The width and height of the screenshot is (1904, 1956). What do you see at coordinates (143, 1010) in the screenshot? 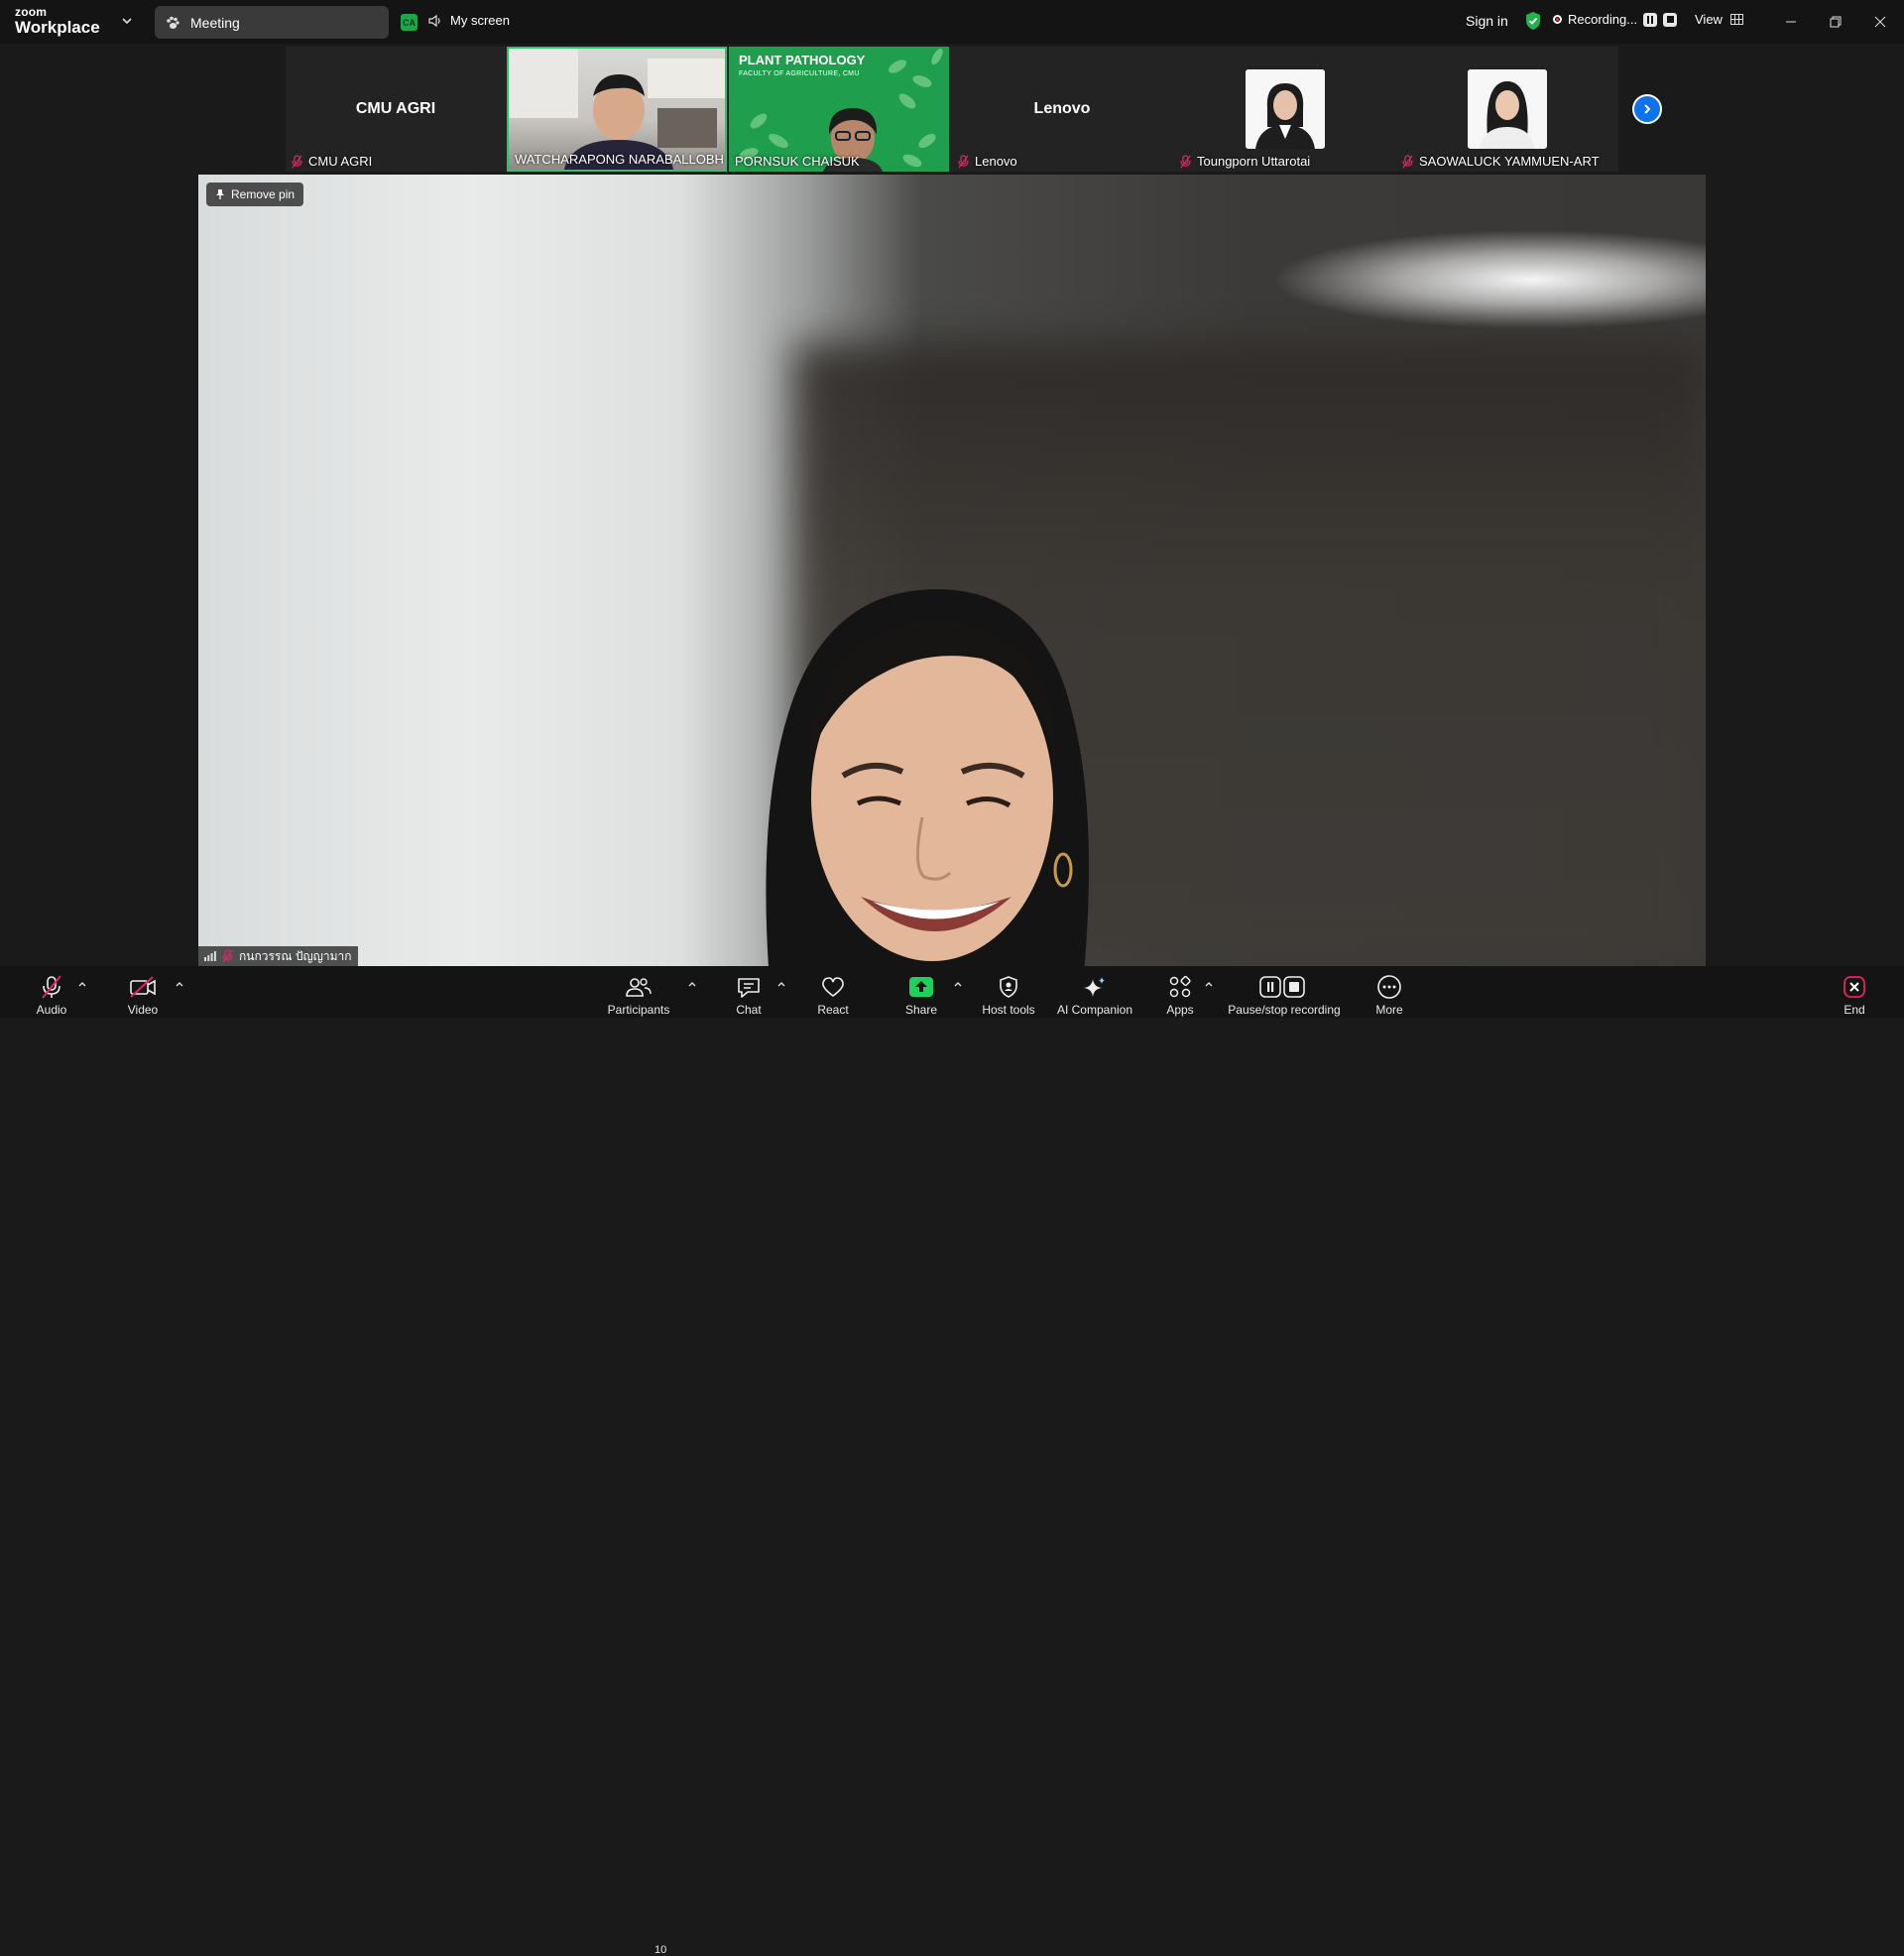
I see `video-label: Video` at bounding box center [143, 1010].